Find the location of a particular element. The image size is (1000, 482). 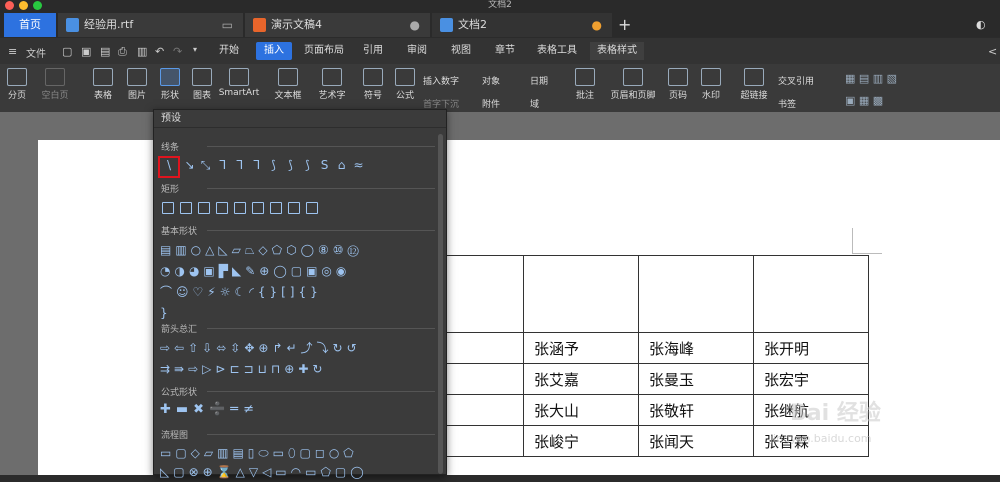

table-cell: 张敬轩 is located at coordinates (696, 410).